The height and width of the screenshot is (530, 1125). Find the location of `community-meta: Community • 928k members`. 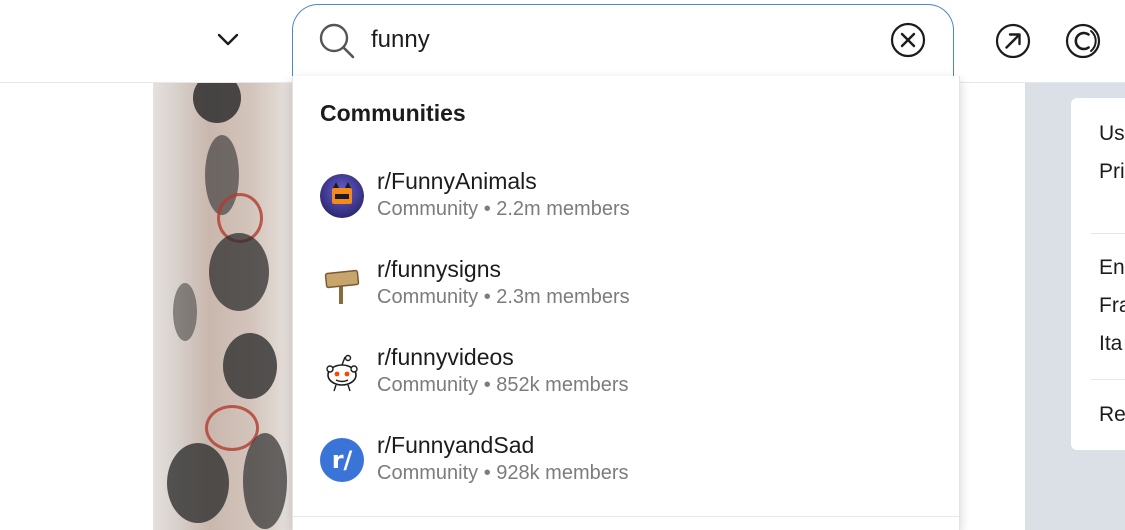

community-meta: Community • 928k members is located at coordinates (503, 473).